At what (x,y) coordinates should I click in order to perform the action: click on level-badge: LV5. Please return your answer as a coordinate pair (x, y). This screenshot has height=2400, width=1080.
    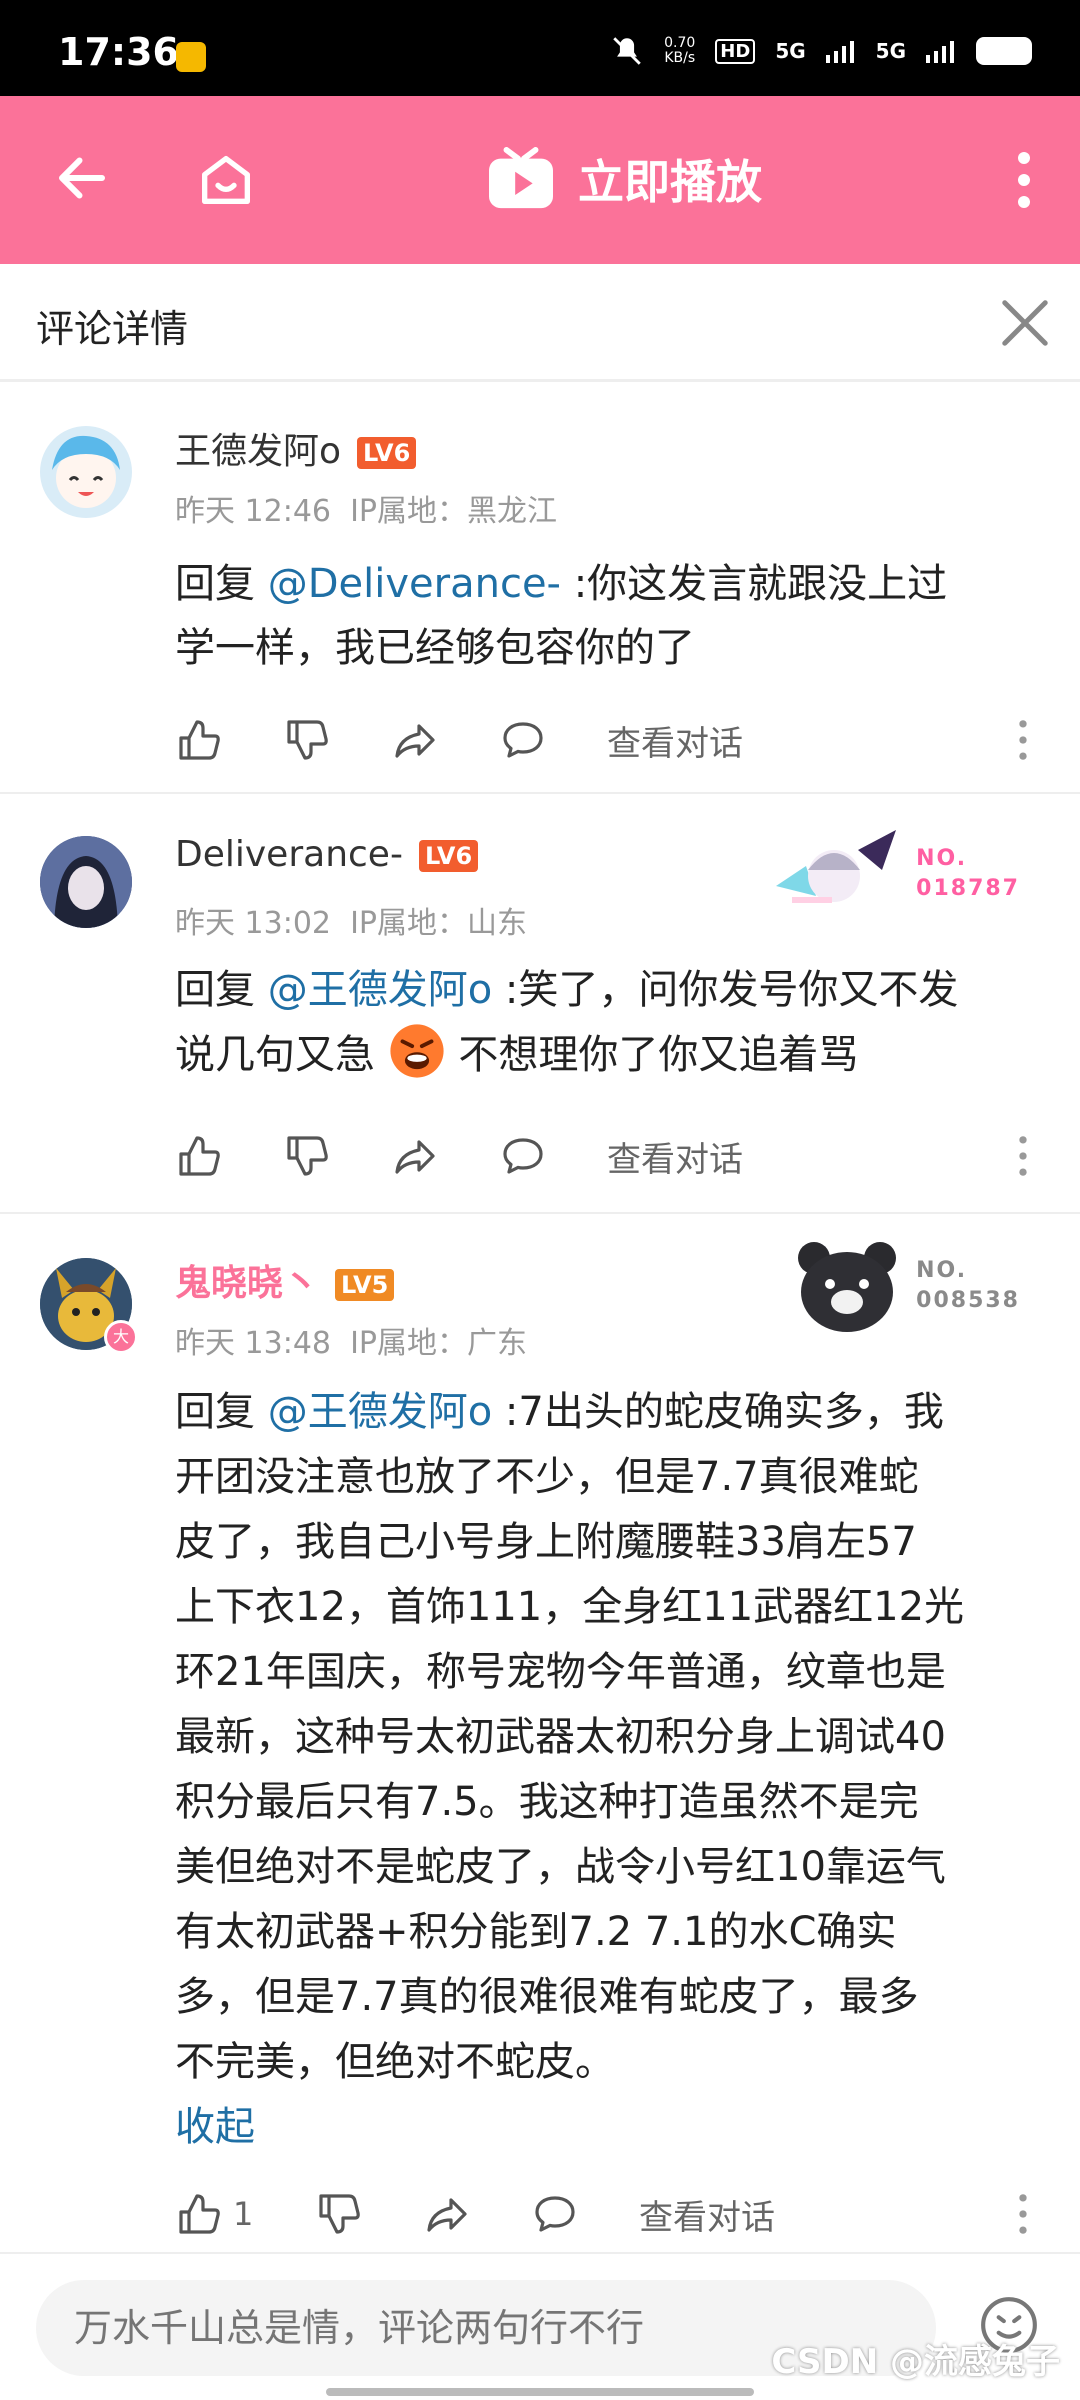
    Looking at the image, I should click on (365, 1285).